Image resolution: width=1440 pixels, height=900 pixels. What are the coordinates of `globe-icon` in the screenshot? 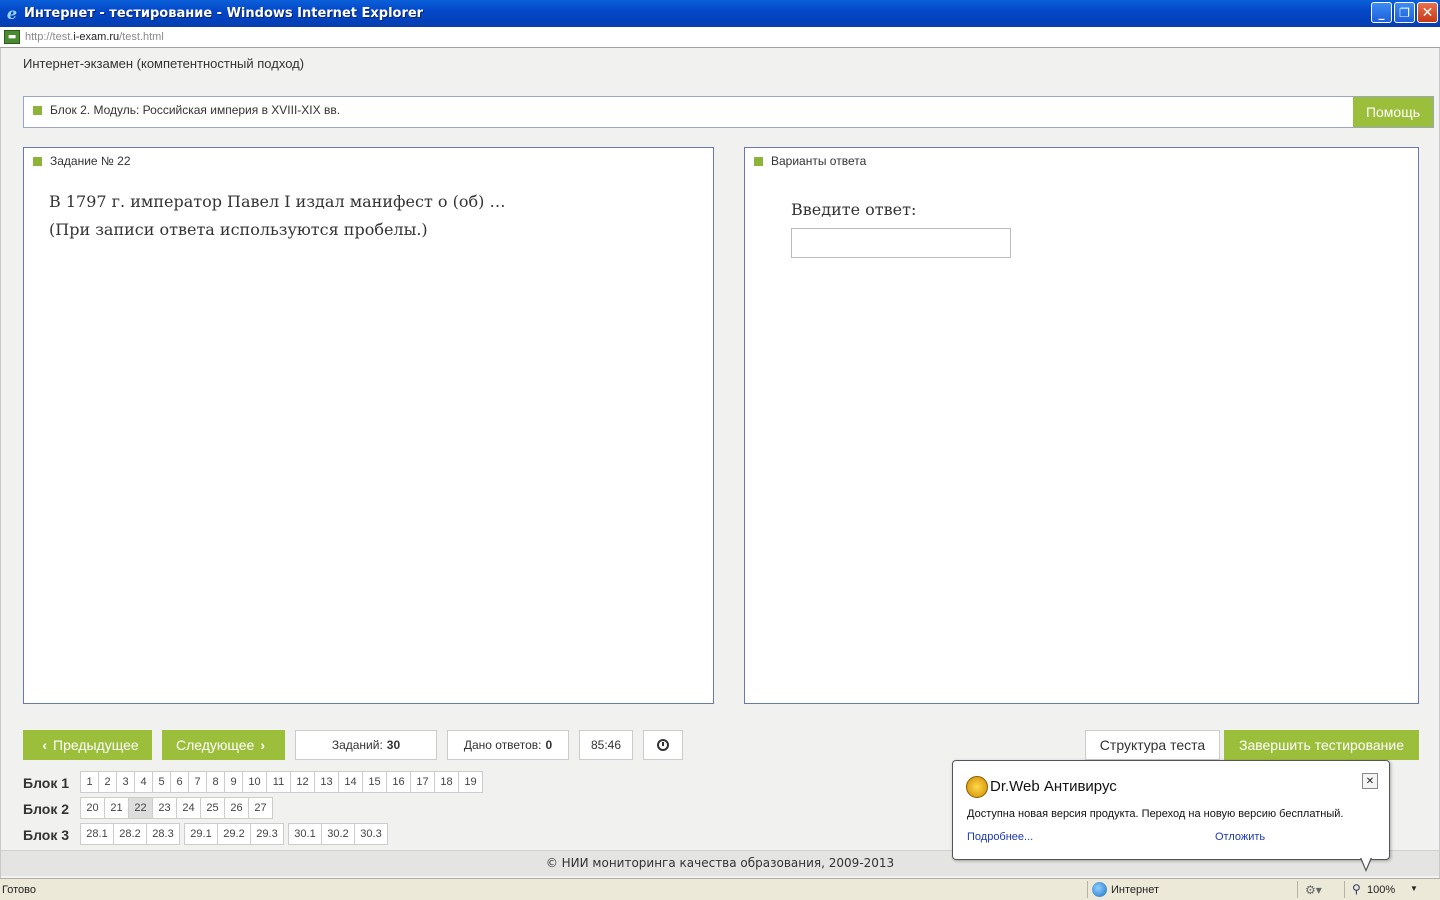 It's located at (1099, 889).